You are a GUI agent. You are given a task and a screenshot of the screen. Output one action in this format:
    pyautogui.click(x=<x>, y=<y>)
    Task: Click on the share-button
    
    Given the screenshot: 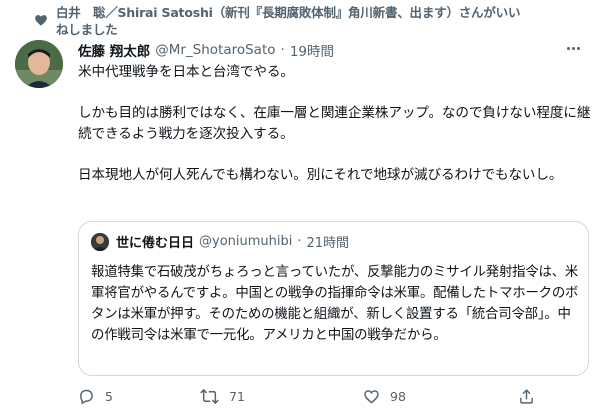 What is the action you would take?
    pyautogui.click(x=531, y=396)
    